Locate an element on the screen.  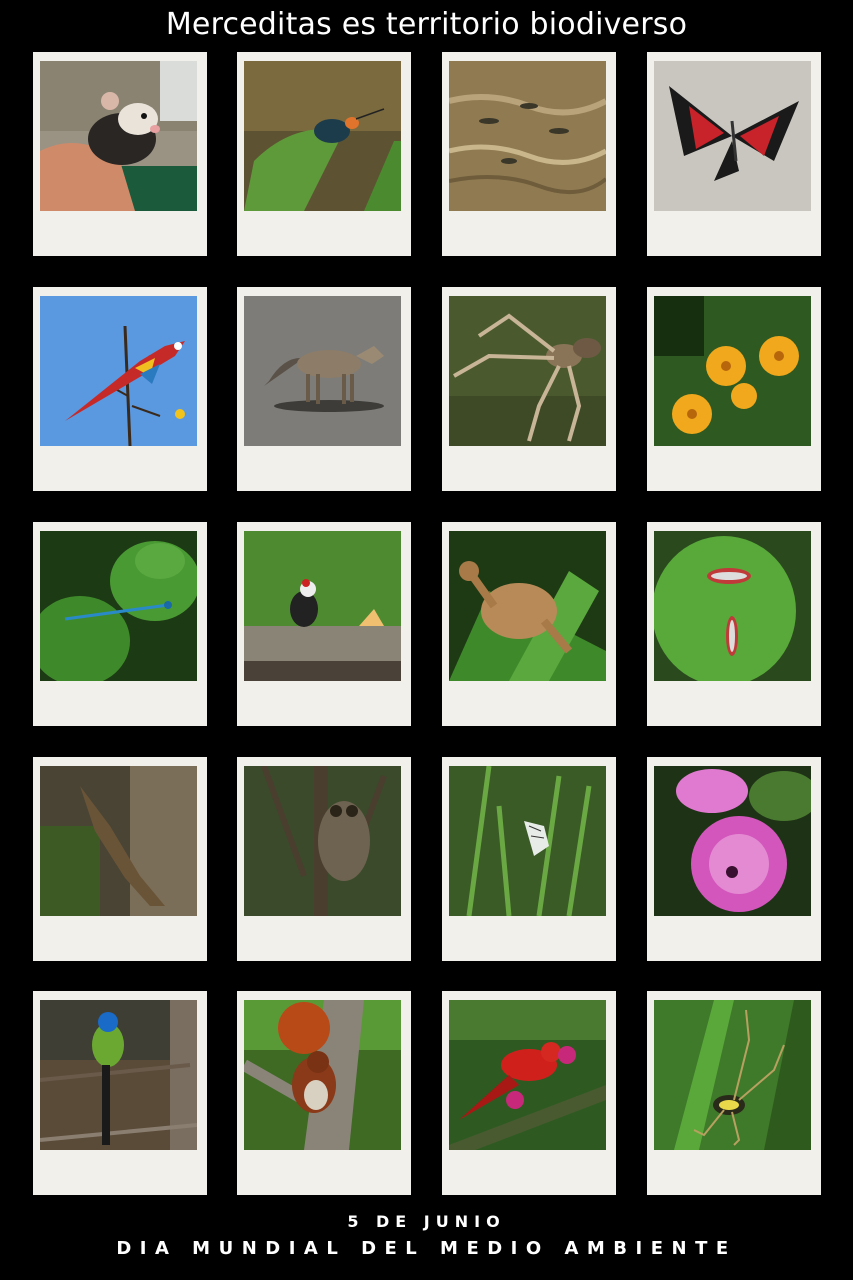
photo-card-macaw is located at coordinates (120, 389).